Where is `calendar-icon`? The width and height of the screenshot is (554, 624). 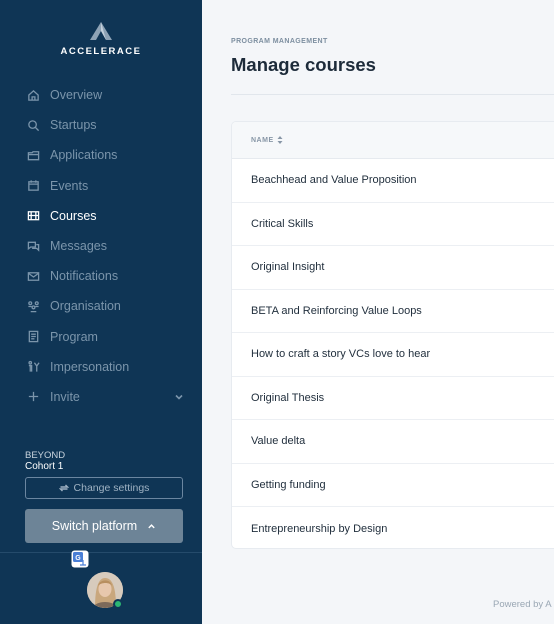
calendar-icon is located at coordinates (33, 186).